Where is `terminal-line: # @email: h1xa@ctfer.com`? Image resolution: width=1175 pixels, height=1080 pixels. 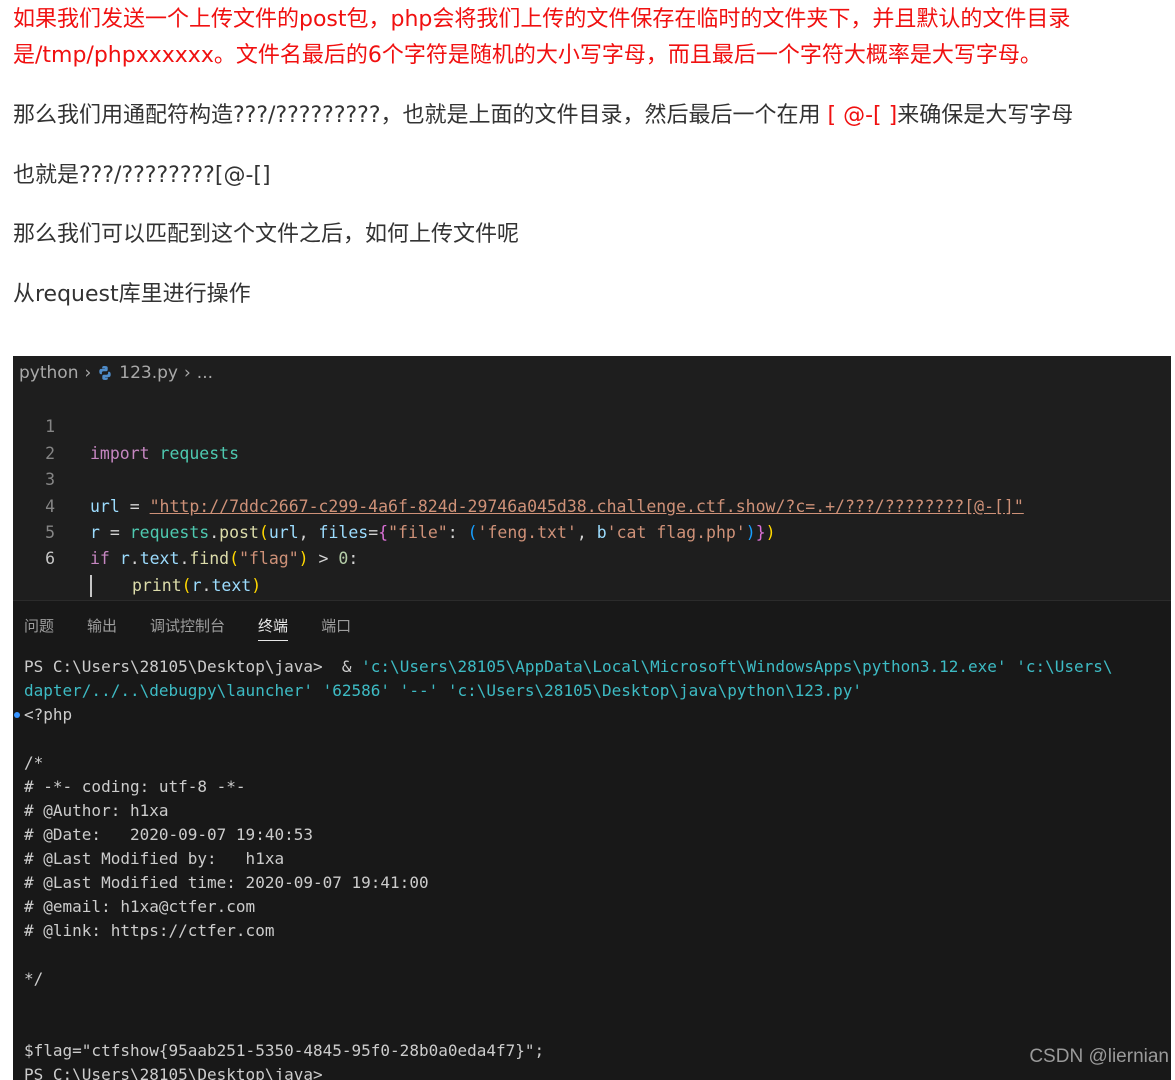 terminal-line: # @email: h1xa@ctfer.com is located at coordinates (140, 906).